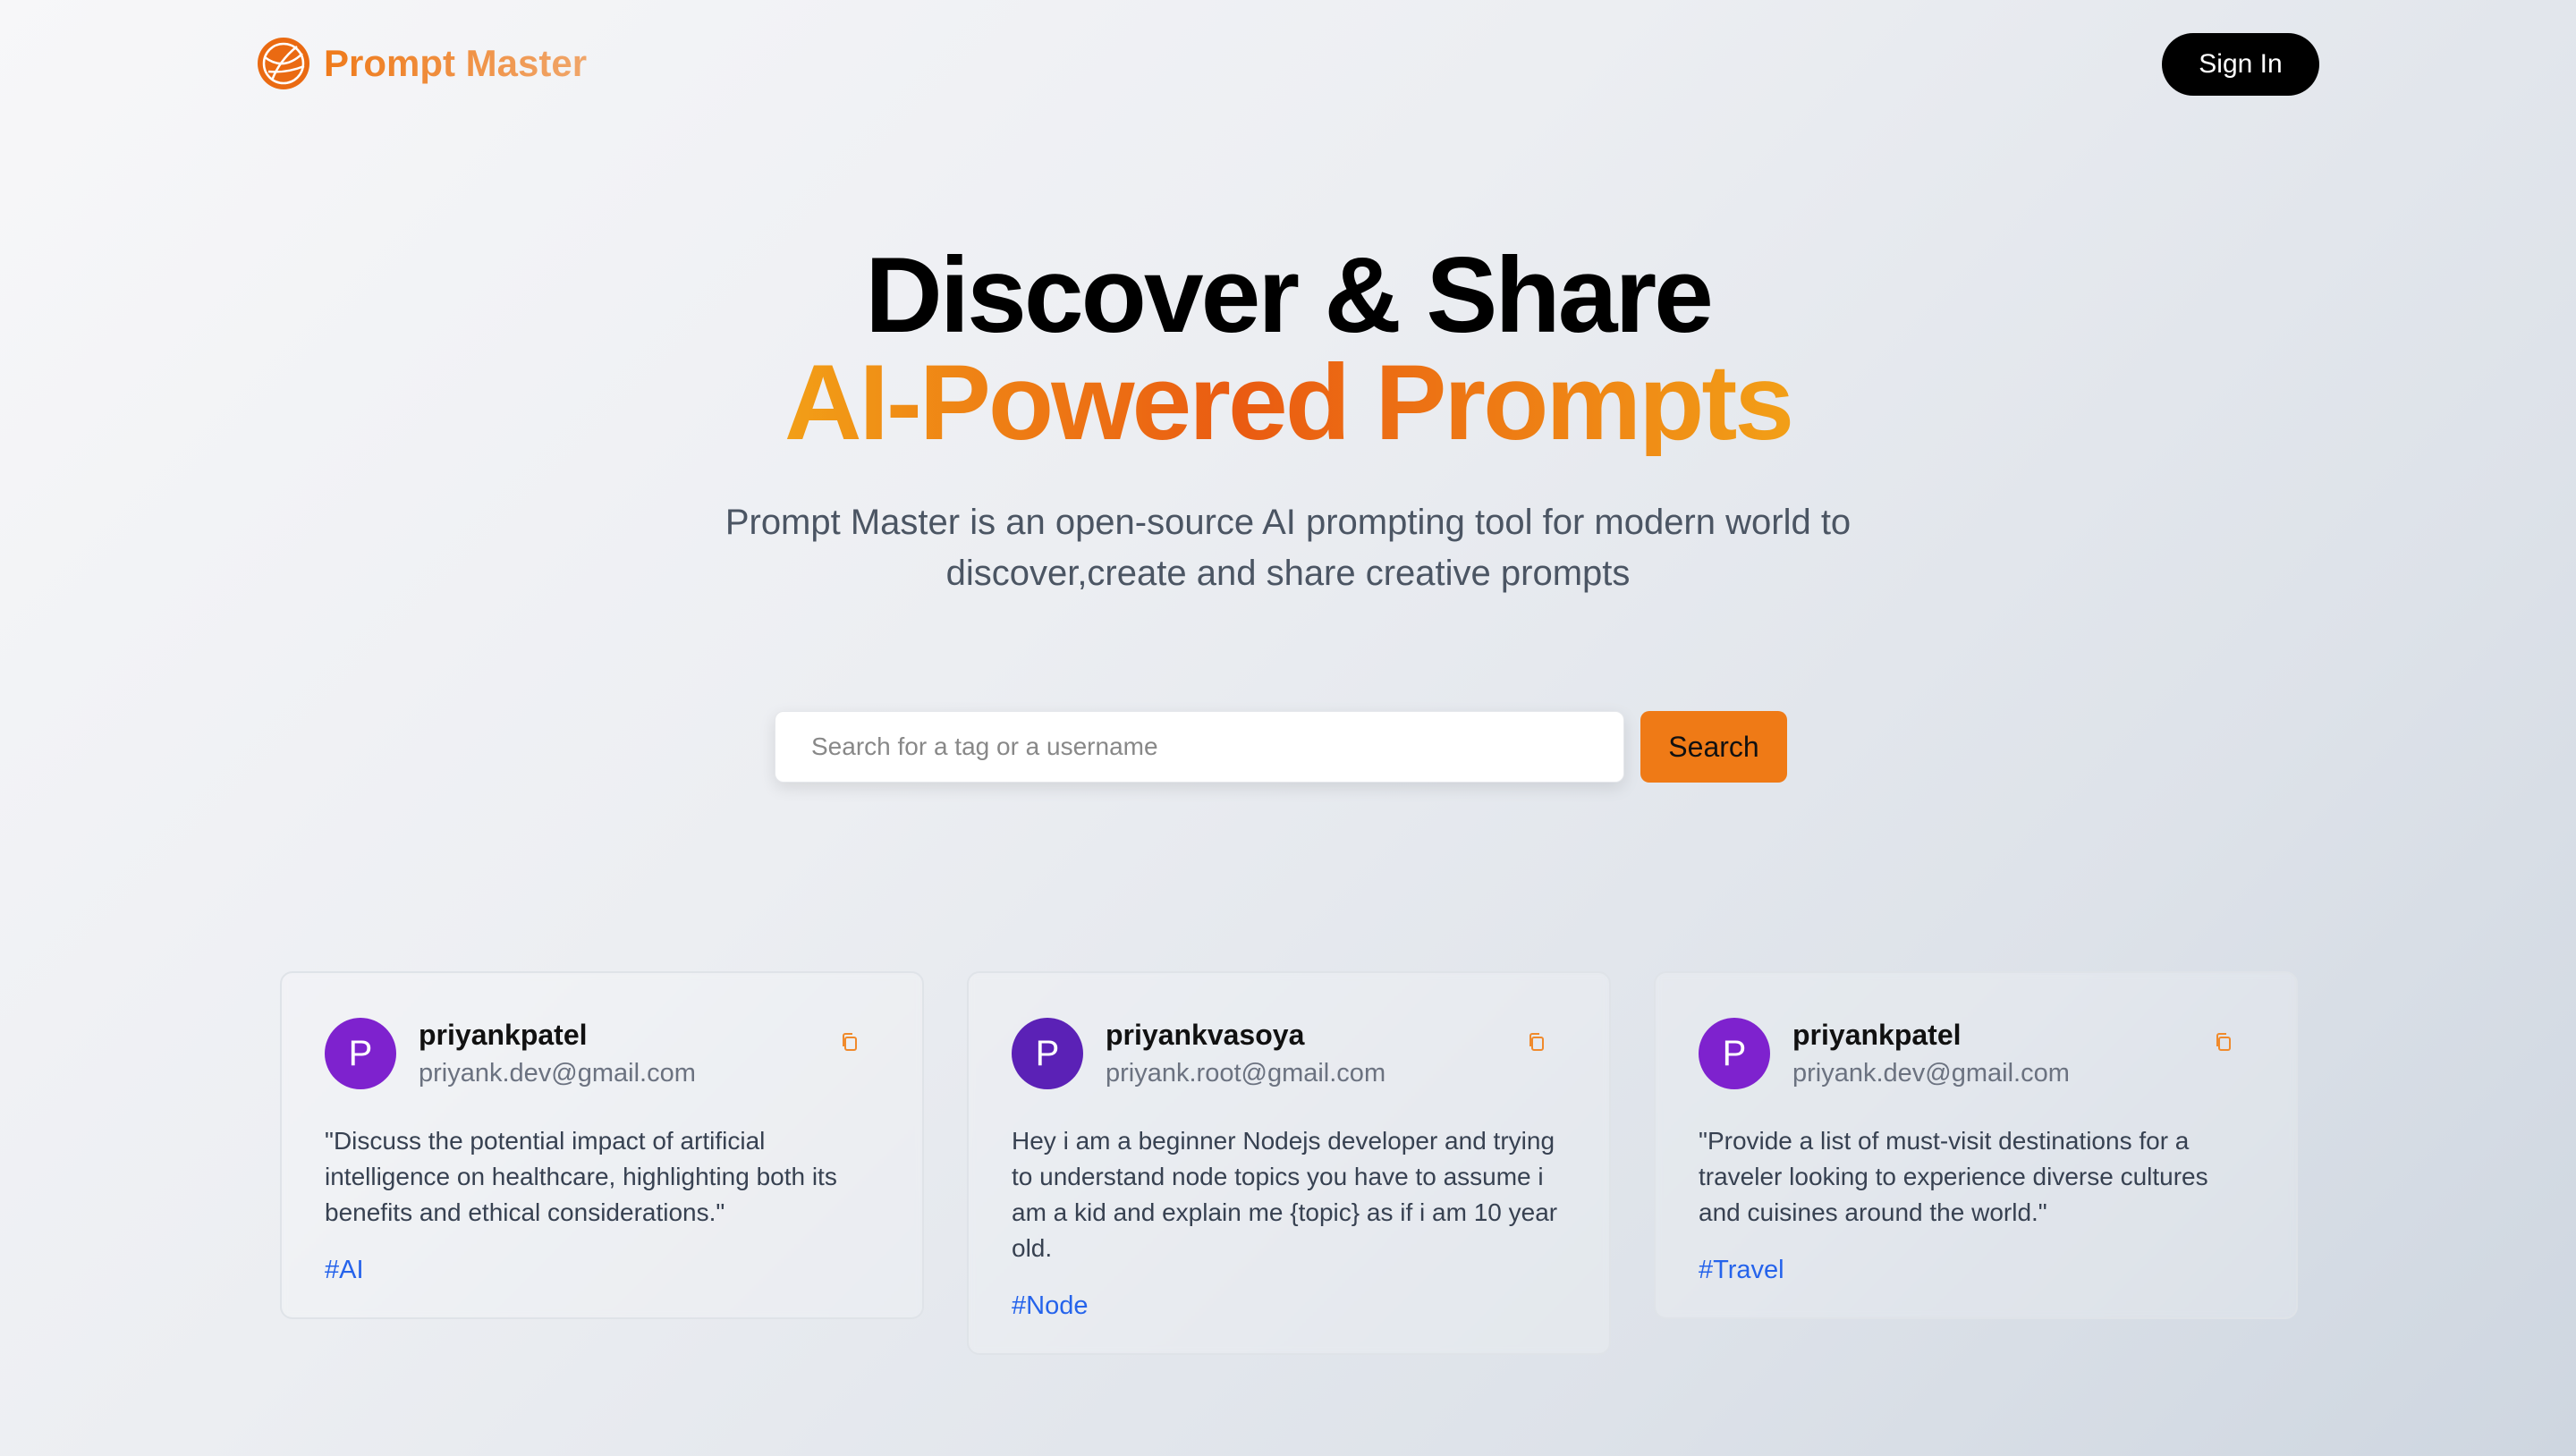  I want to click on hero-title: Discover & Share AI-Powered Prompts, so click(1288, 348).